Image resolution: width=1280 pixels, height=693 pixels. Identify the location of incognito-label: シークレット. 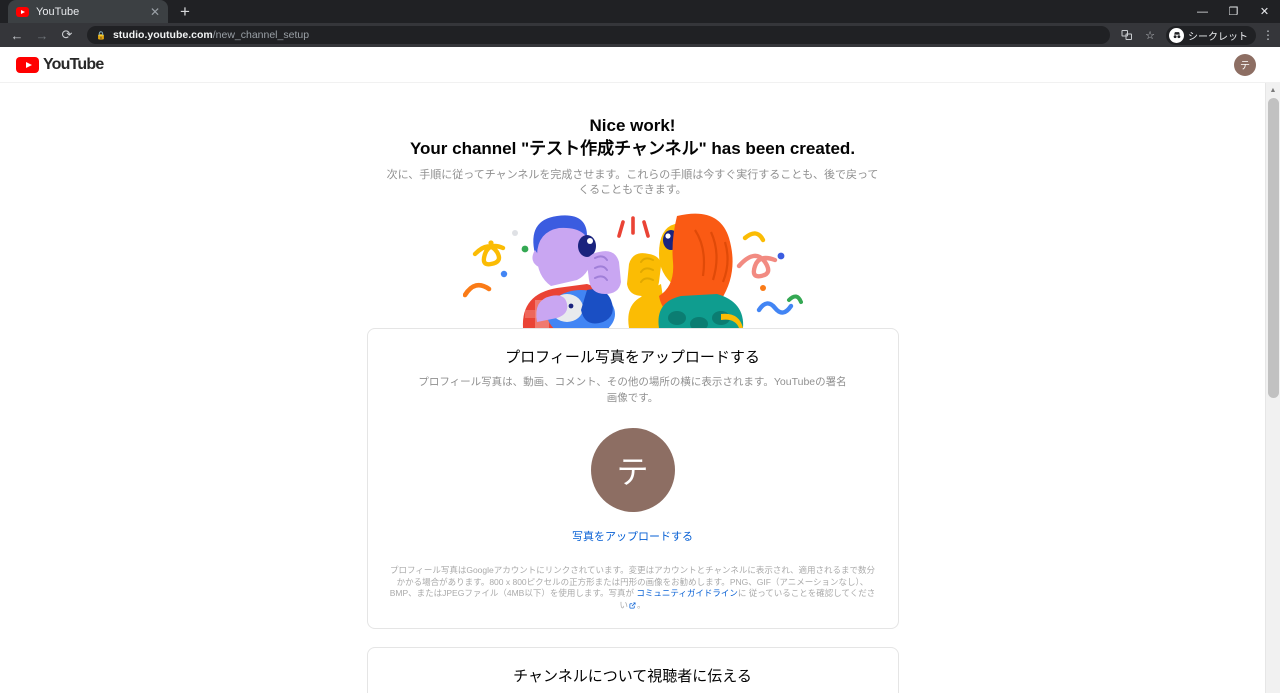
(1218, 37).